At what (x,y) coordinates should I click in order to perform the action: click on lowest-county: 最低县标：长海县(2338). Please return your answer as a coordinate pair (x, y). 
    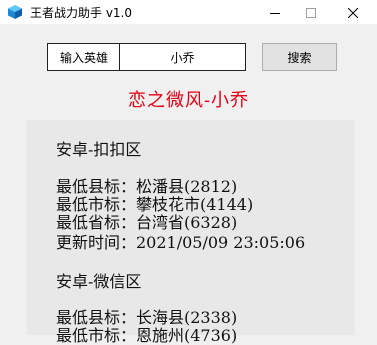
    Looking at the image, I should click on (147, 317).